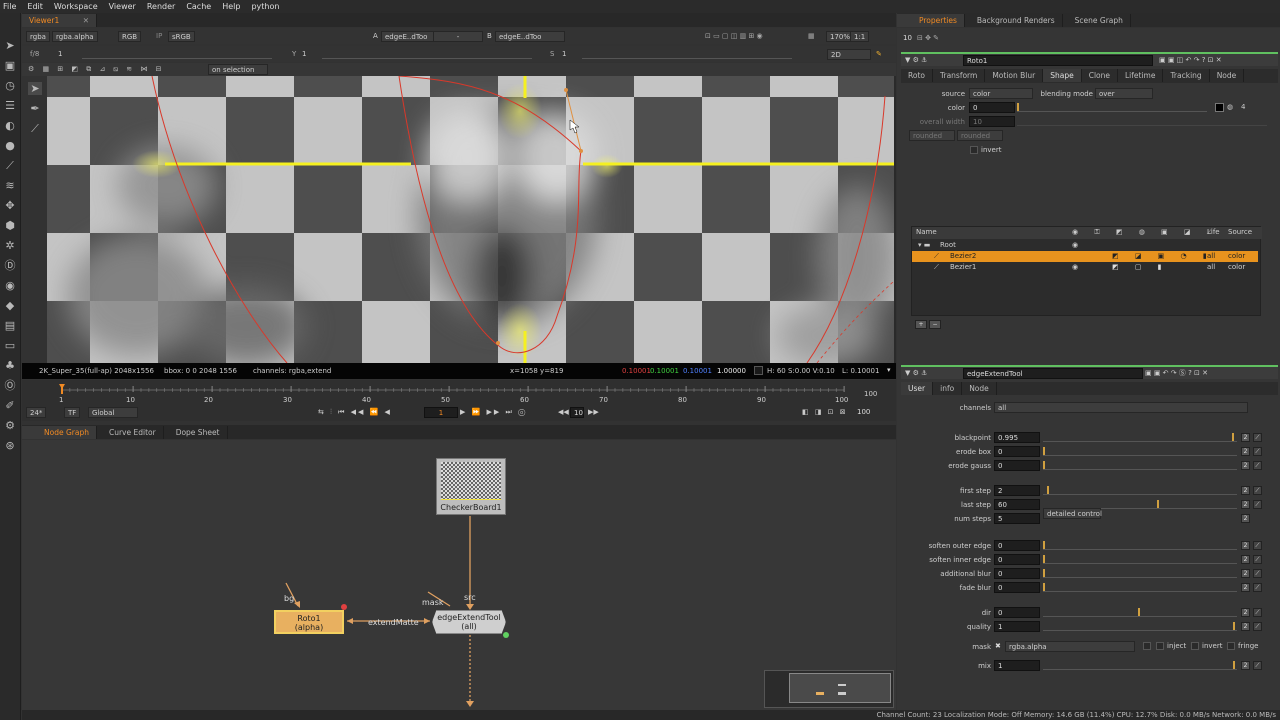 The width and height of the screenshot is (1280, 720). What do you see at coordinates (471, 486) in the screenshot?
I see `checkerboard-node: CheckerBoard1` at bounding box center [471, 486].